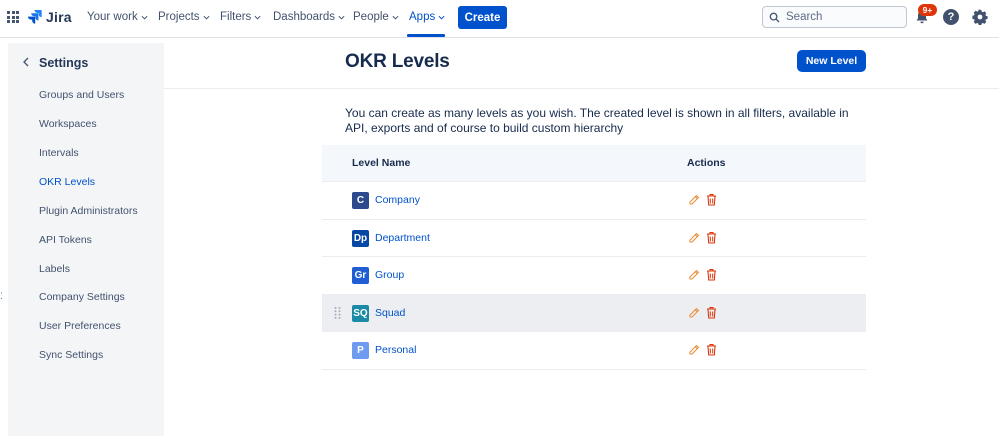 This screenshot has height=436, width=999. What do you see at coordinates (381, 163) in the screenshot?
I see `column-header-level-name: Level Name` at bounding box center [381, 163].